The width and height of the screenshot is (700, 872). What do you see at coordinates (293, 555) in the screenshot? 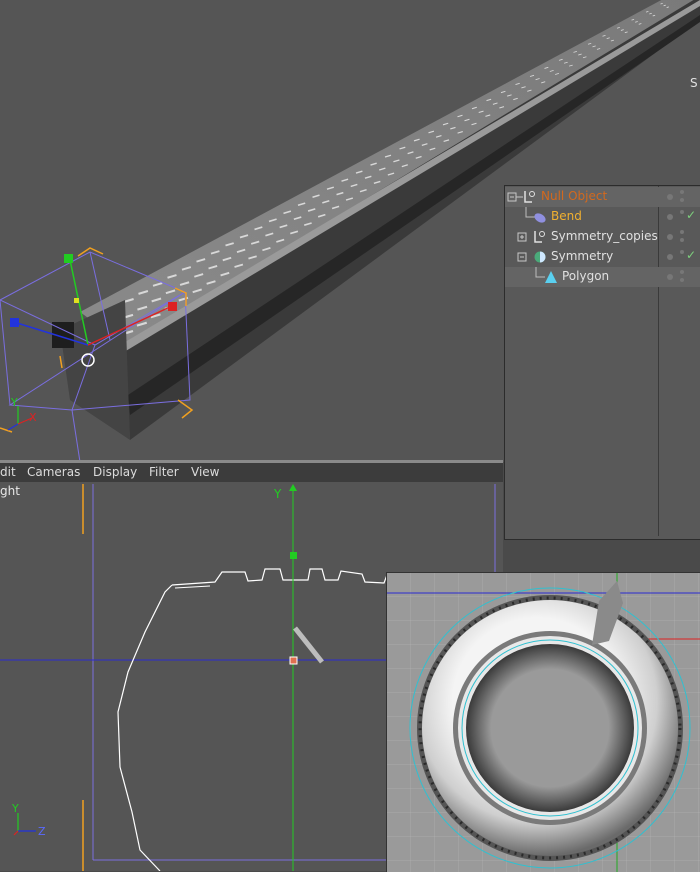
I see `y-handle-knob` at bounding box center [293, 555].